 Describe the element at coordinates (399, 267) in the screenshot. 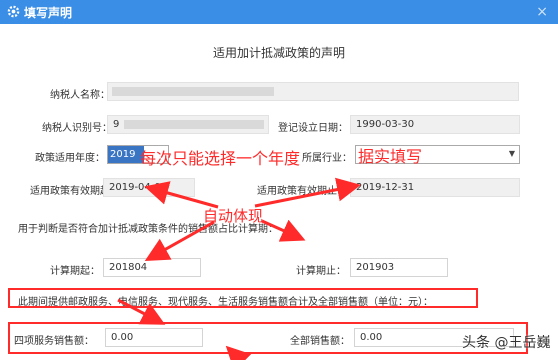

I see `calc-end-field: 201903` at that location.